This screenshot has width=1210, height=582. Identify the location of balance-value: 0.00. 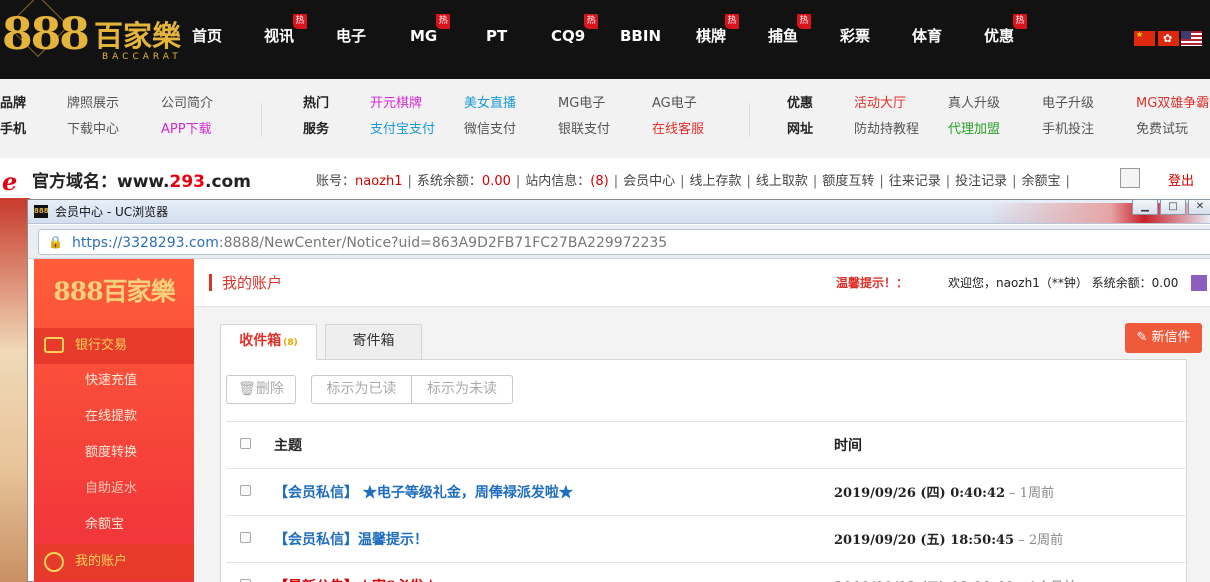
(496, 181).